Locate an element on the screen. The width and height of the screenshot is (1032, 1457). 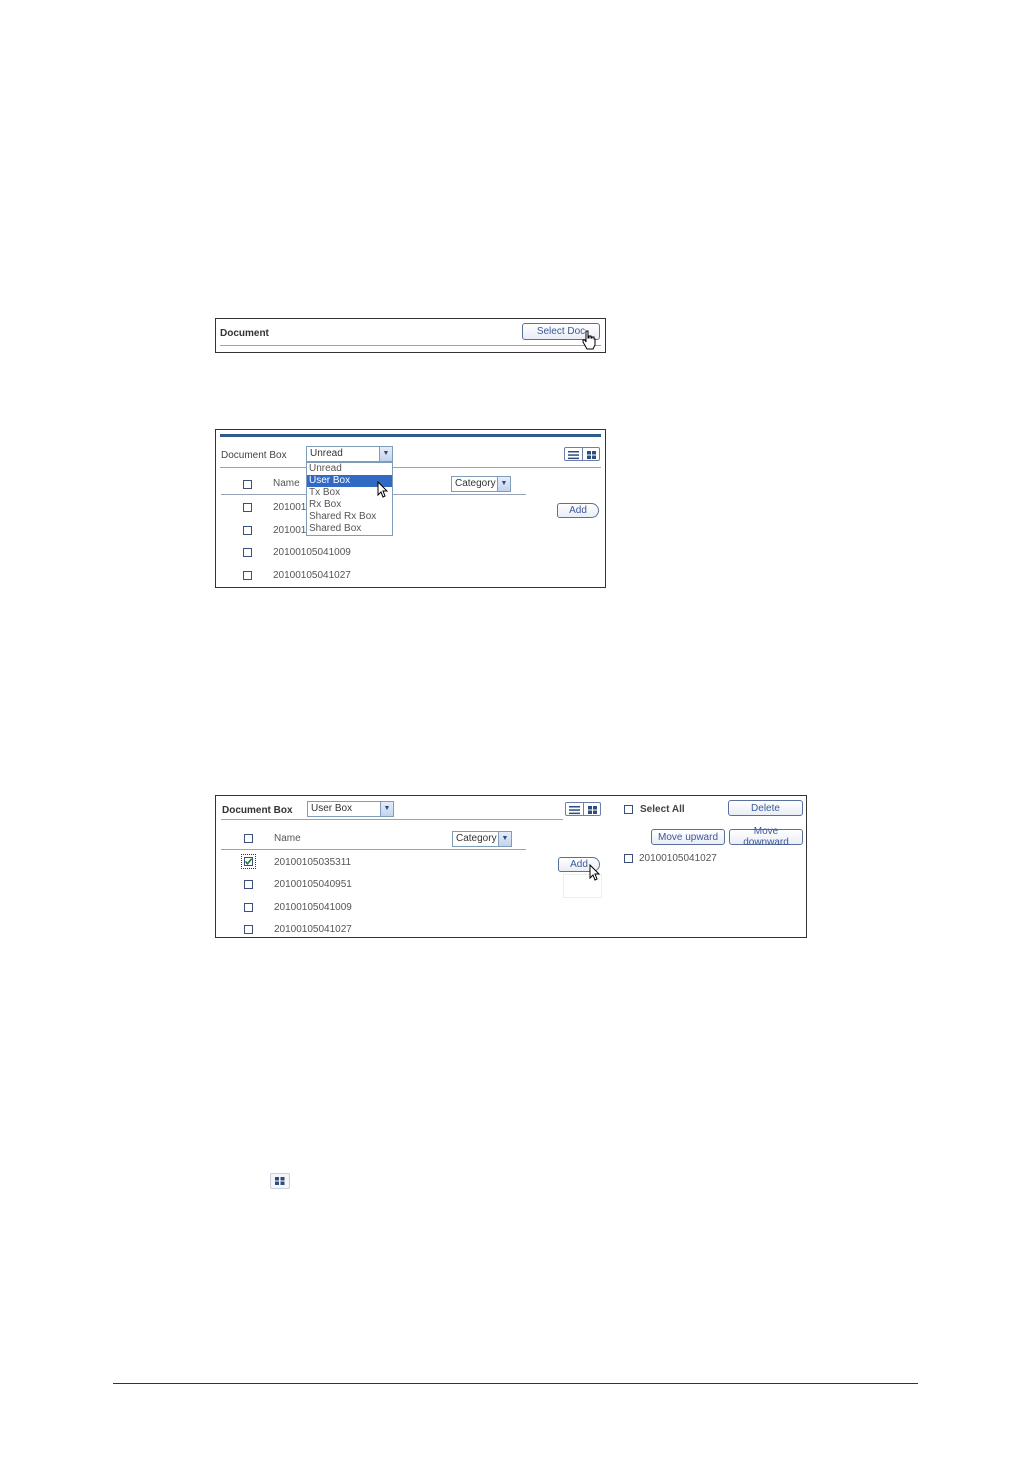
added-item-checkbox is located at coordinates (628, 858).